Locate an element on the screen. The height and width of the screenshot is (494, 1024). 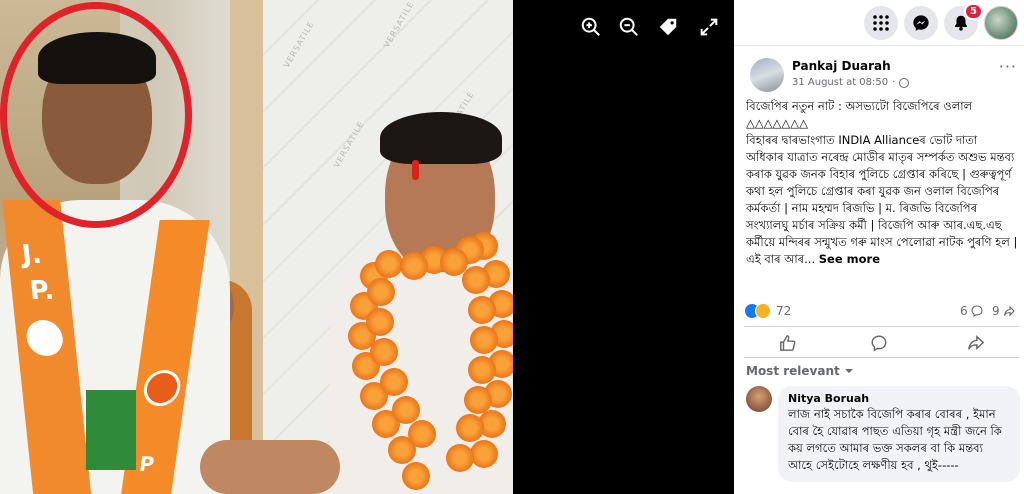
share-count: 9 is located at coordinates (1003, 311).